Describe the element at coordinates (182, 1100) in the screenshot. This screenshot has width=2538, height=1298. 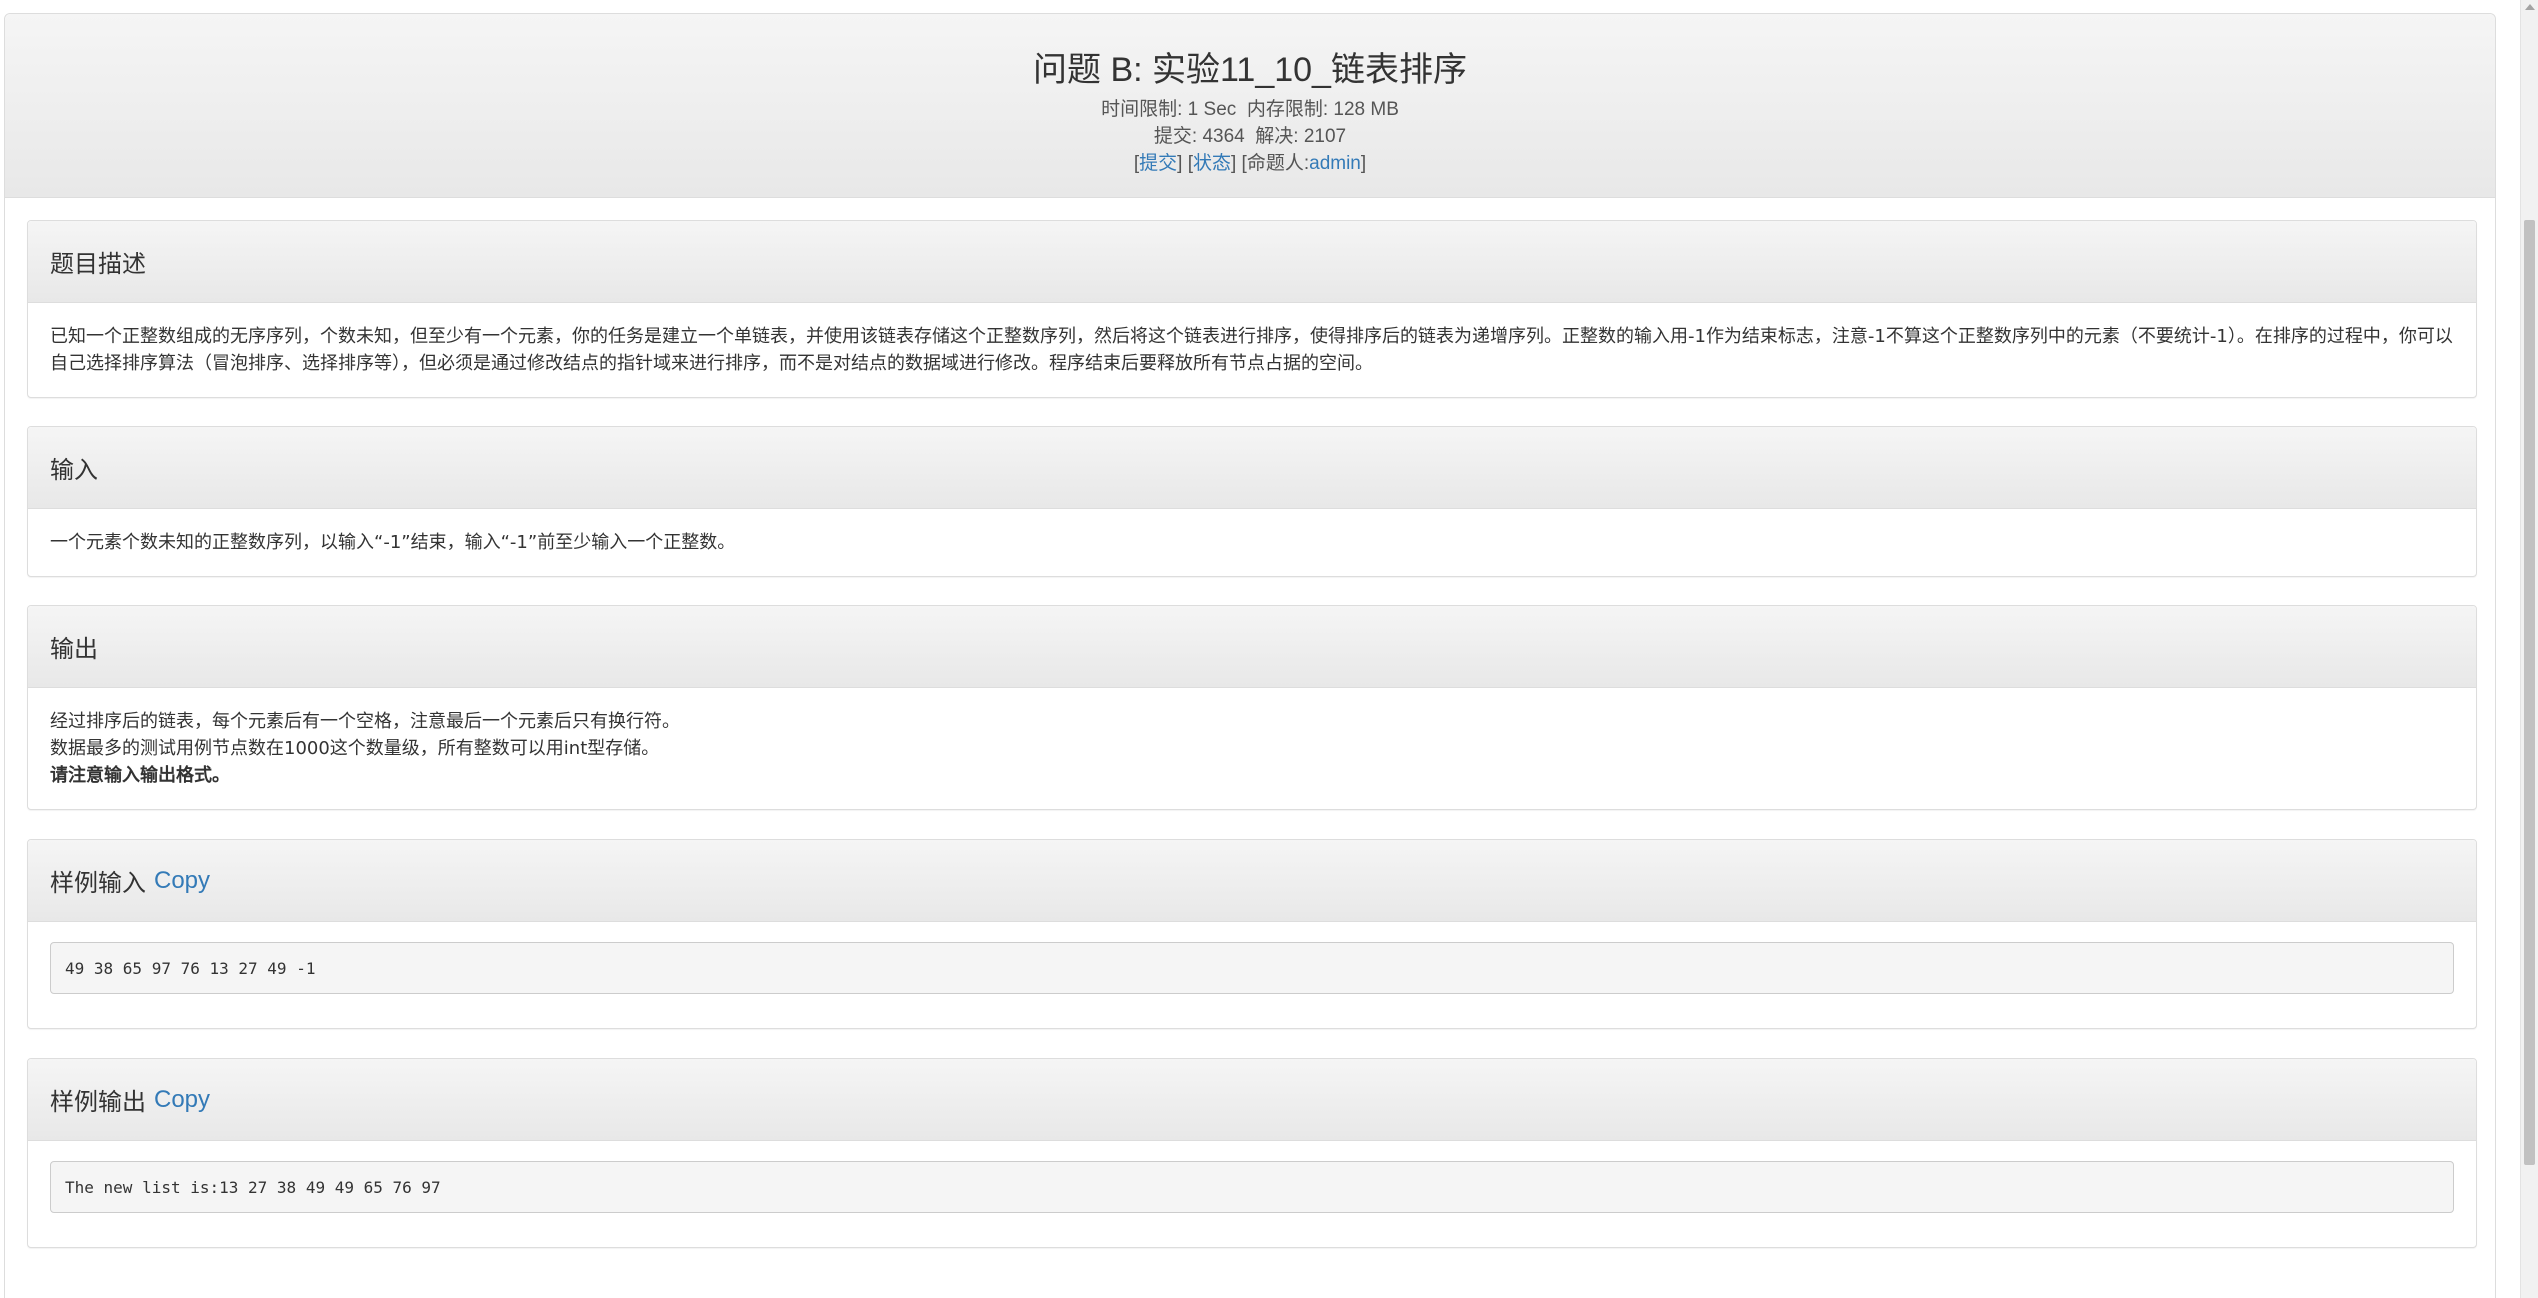
I see `sample-output-copy-button: Copy` at that location.